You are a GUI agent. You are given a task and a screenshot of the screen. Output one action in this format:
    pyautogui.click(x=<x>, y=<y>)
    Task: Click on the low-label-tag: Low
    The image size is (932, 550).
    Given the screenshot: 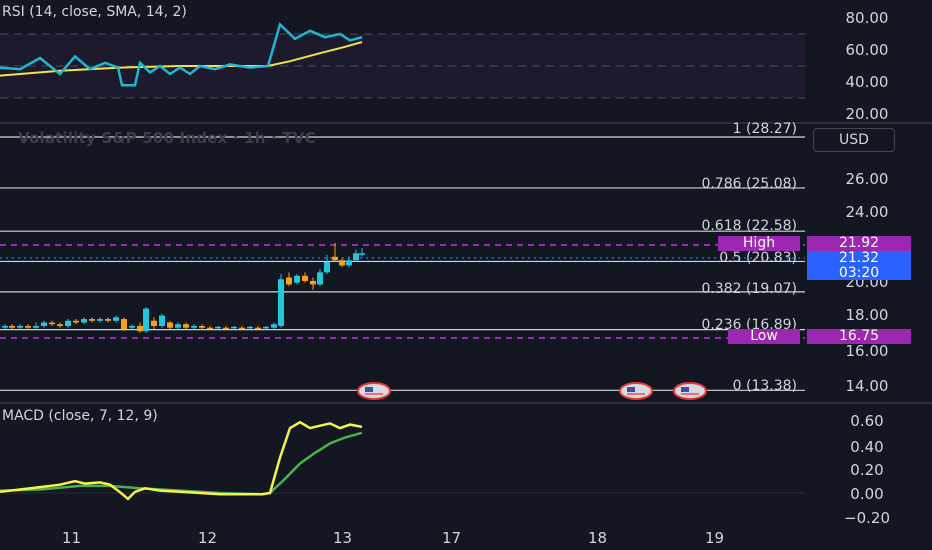 What is the action you would take?
    pyautogui.click(x=764, y=336)
    